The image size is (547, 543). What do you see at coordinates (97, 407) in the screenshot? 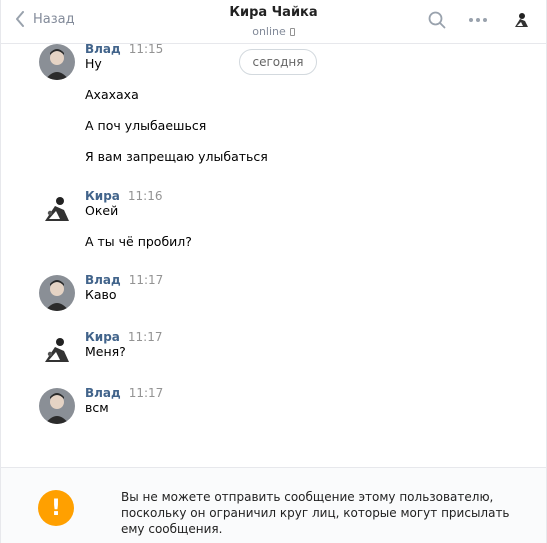
I see `message-text: всм` at bounding box center [97, 407].